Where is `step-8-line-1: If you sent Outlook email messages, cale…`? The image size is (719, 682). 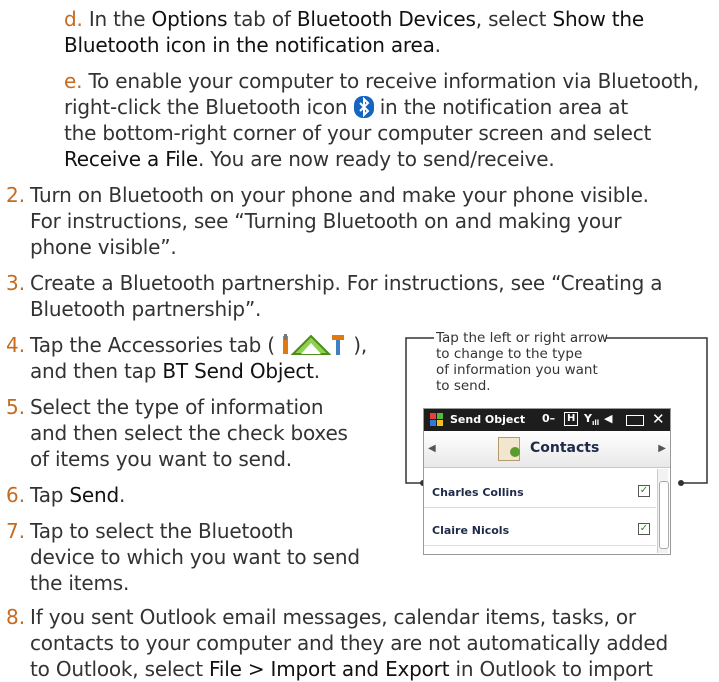 step-8-line-1: If you sent Outlook email messages, cale… is located at coordinates (333, 617).